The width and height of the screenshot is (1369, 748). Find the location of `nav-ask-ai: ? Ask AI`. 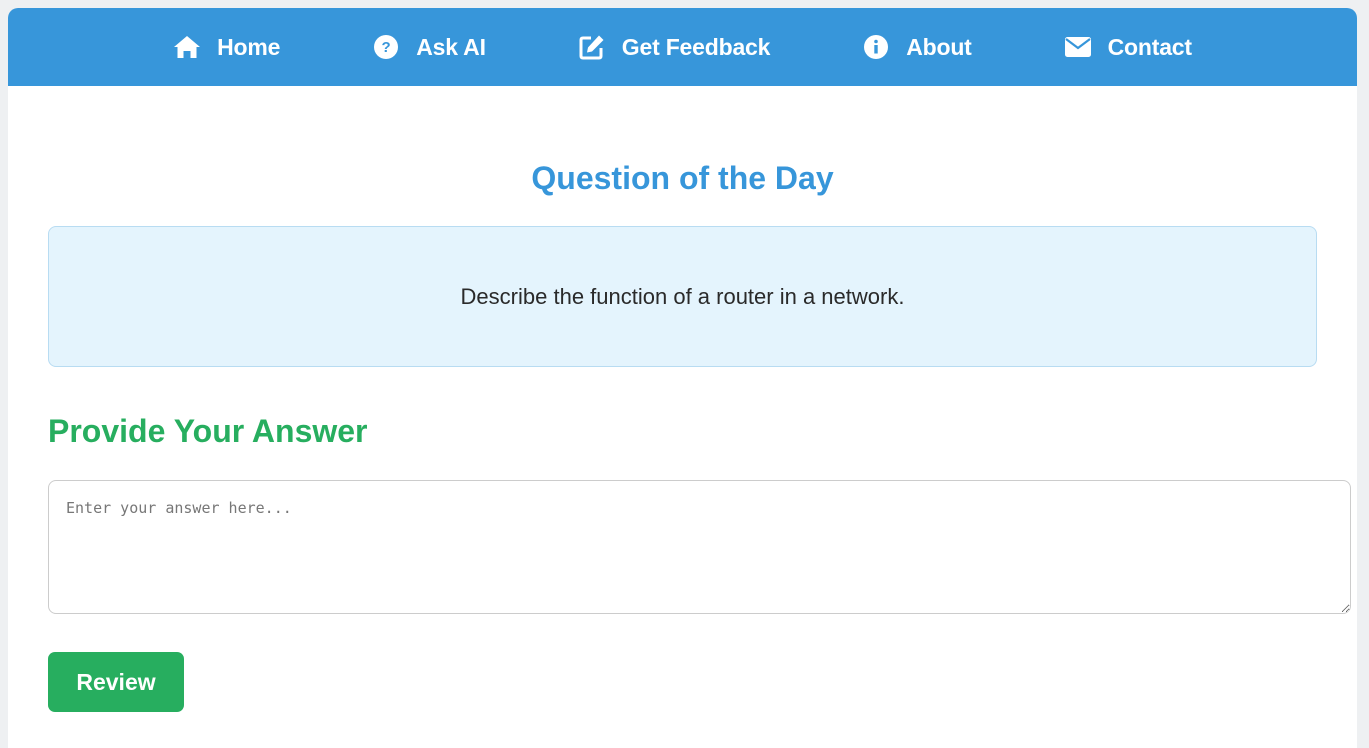

nav-ask-ai: ? Ask AI is located at coordinates (429, 47).